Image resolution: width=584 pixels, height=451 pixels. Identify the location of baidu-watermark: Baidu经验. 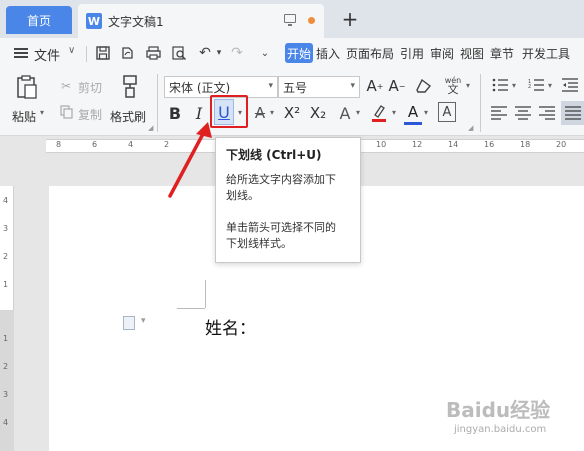
(498, 410).